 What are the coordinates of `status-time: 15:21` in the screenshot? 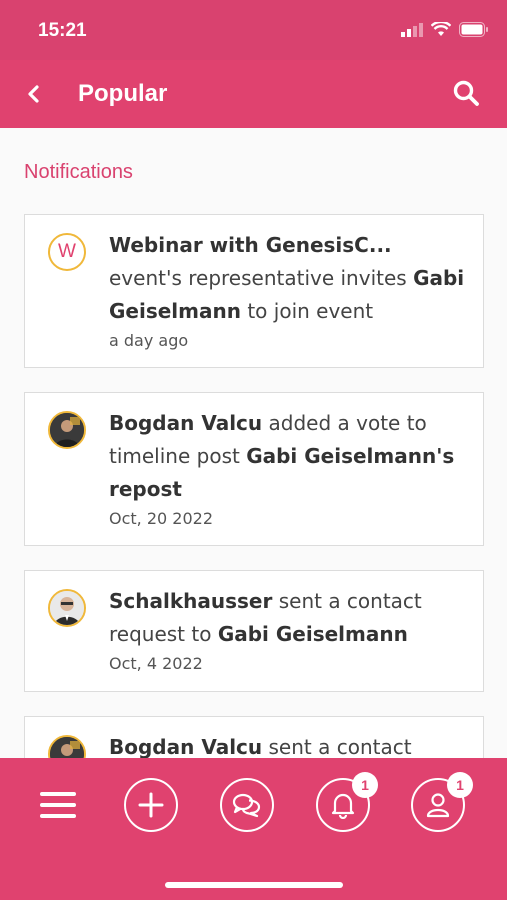 It's located at (62, 30).